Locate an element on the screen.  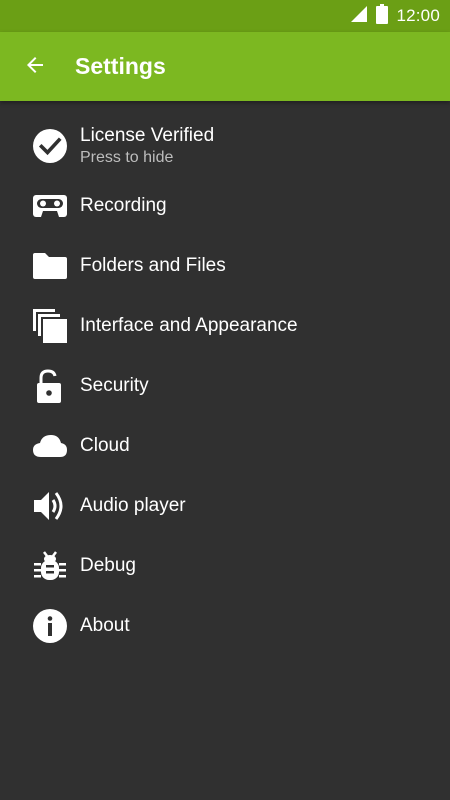
settings-item-interface: Interface and Appearance is located at coordinates (225, 326).